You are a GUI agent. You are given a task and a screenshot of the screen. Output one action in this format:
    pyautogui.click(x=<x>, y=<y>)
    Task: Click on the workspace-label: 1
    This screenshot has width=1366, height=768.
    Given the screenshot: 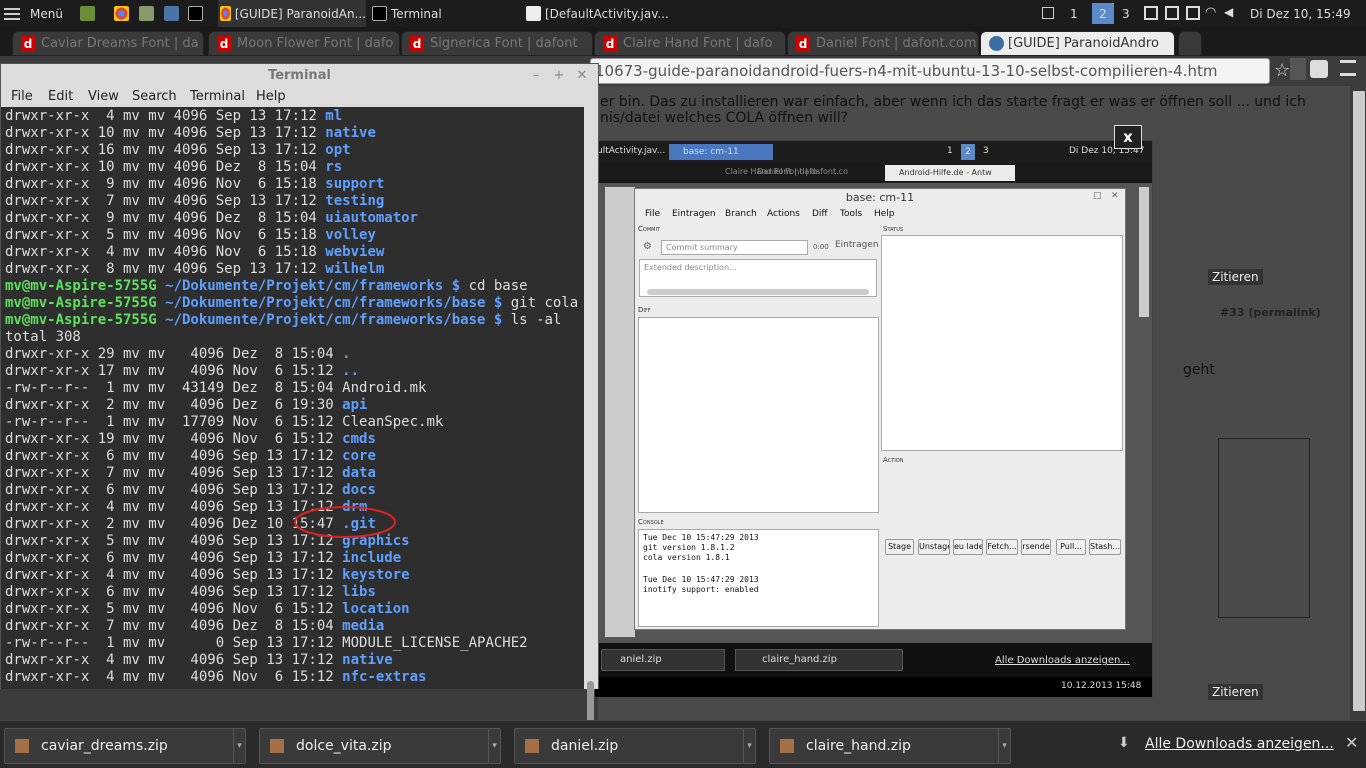 What is the action you would take?
    pyautogui.click(x=1074, y=13)
    